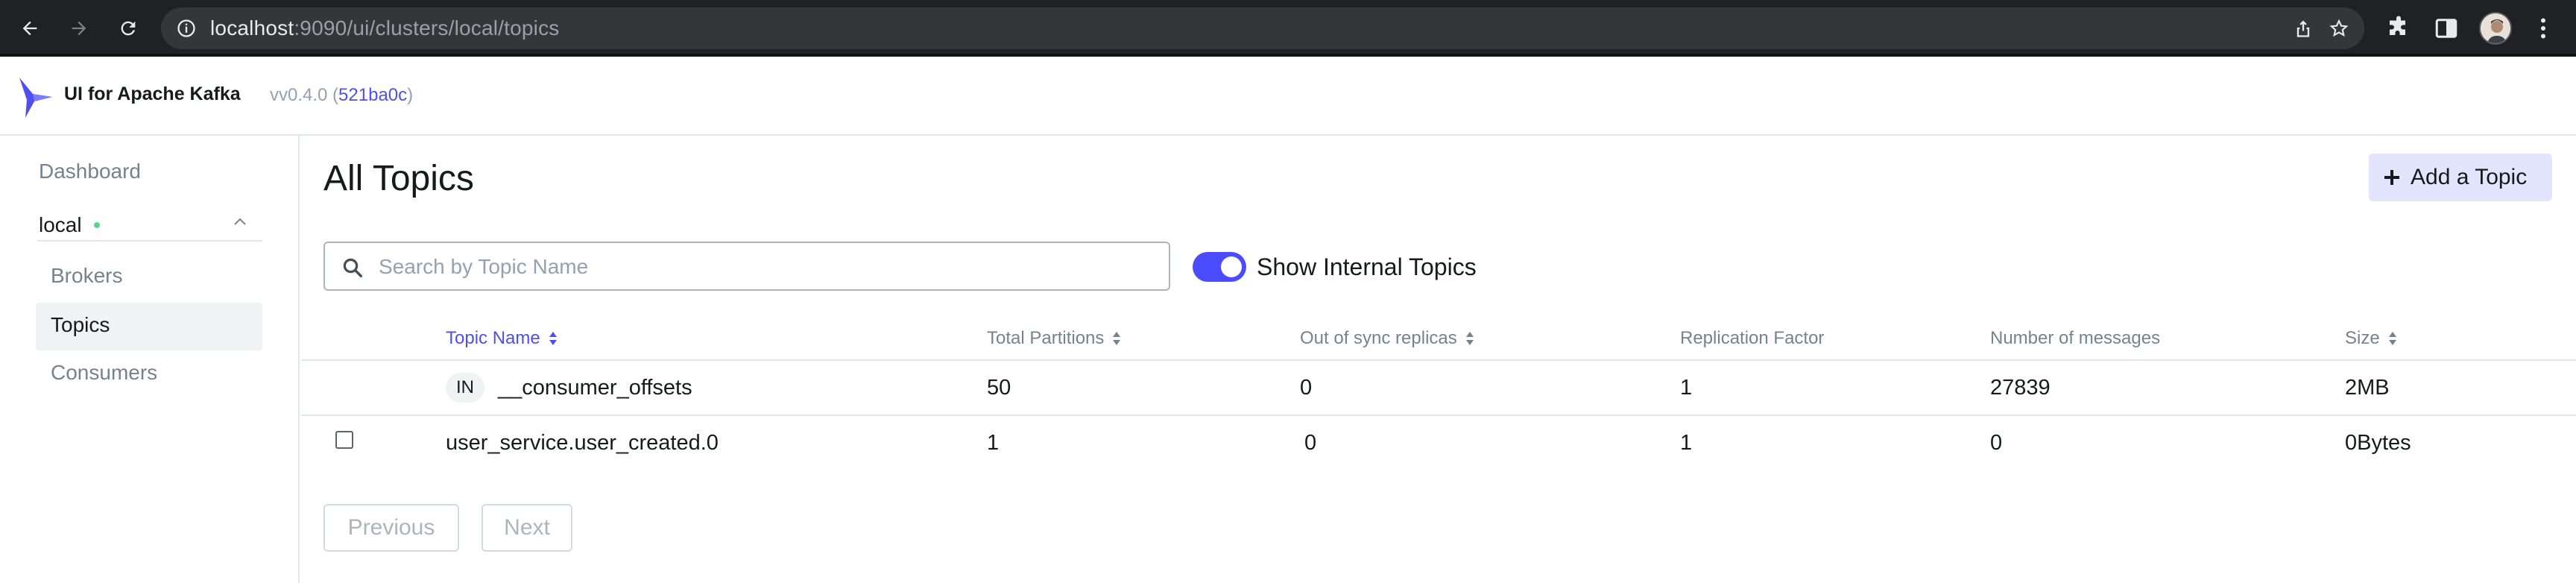 The height and width of the screenshot is (583, 2576). I want to click on column-header-number-of-messages: Number of messages, so click(2075, 338).